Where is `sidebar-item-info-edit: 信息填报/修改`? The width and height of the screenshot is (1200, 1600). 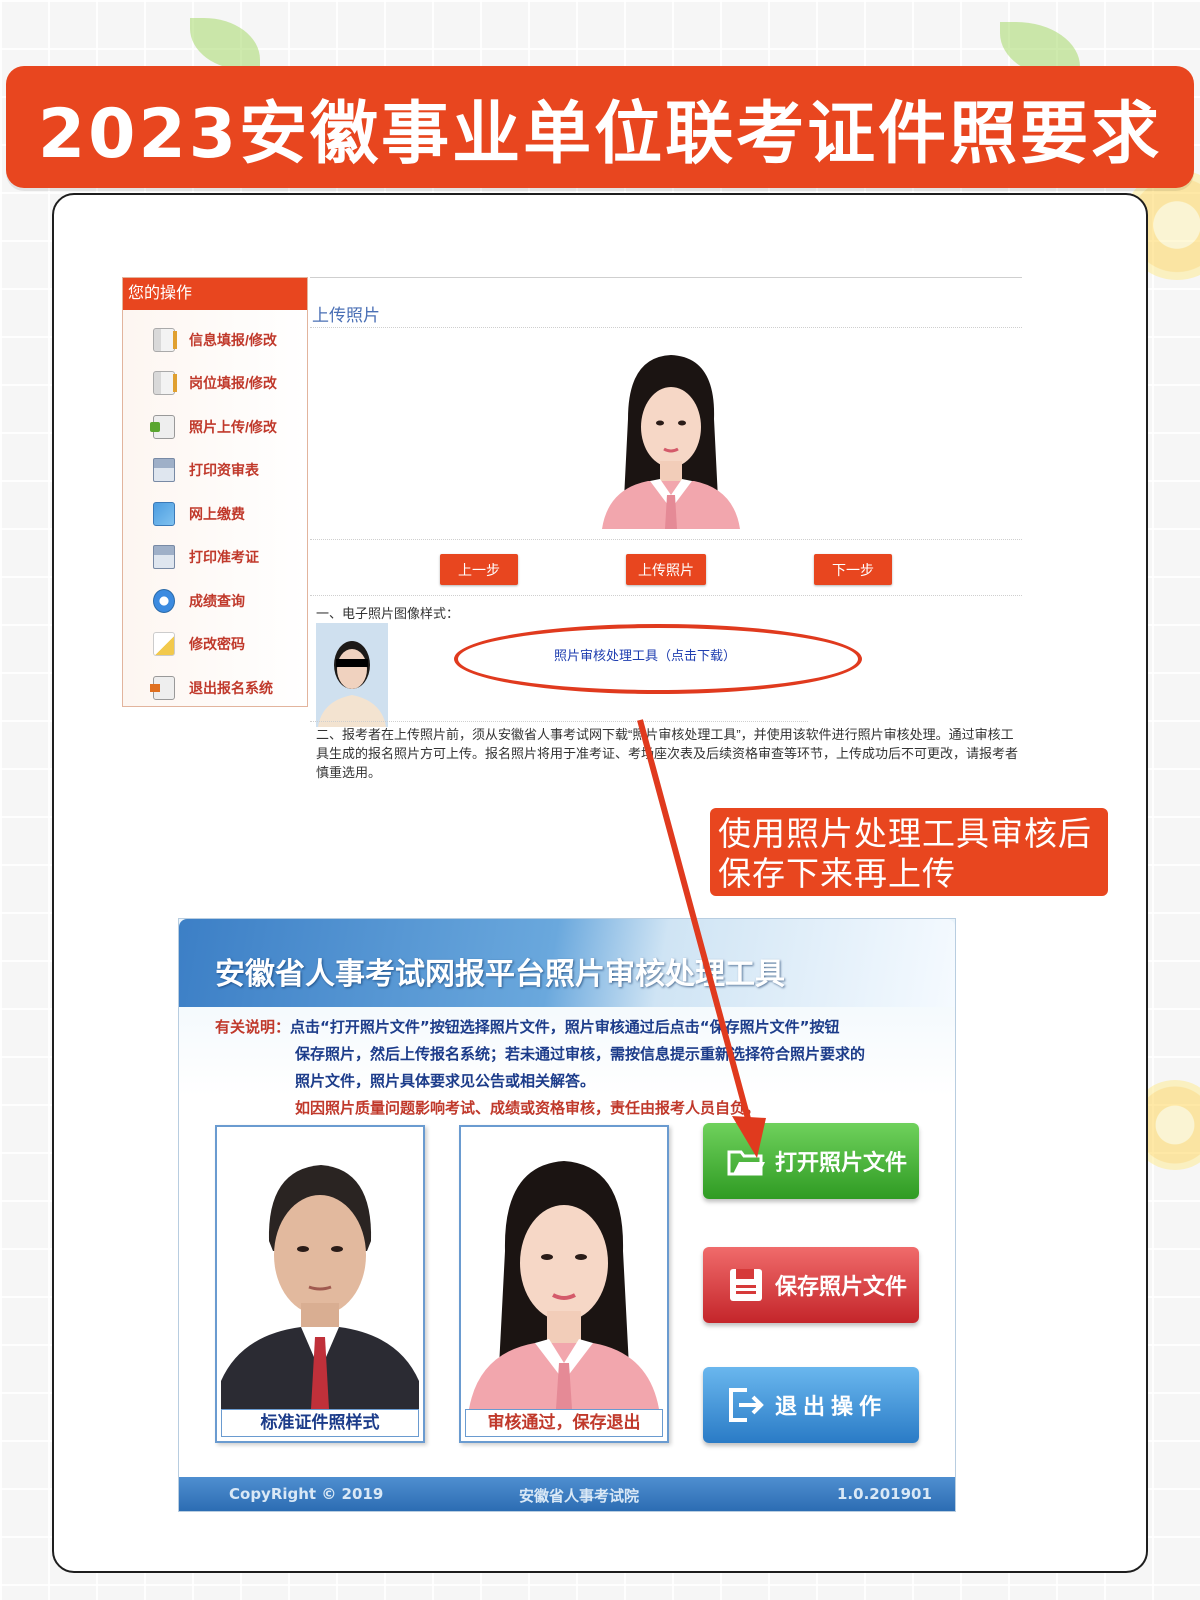
sidebar-item-info-edit: 信息填报/修改 is located at coordinates (215, 340).